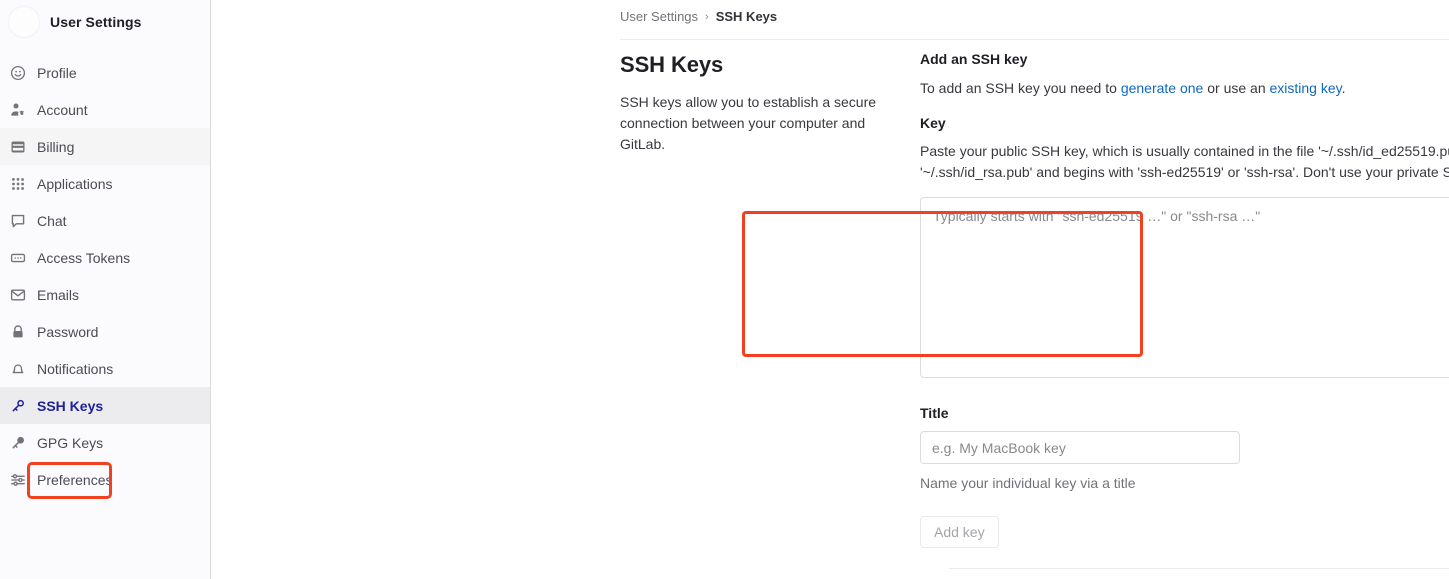  What do you see at coordinates (1028, 483) in the screenshot?
I see `title-field-hint: Name your individual key via a title` at bounding box center [1028, 483].